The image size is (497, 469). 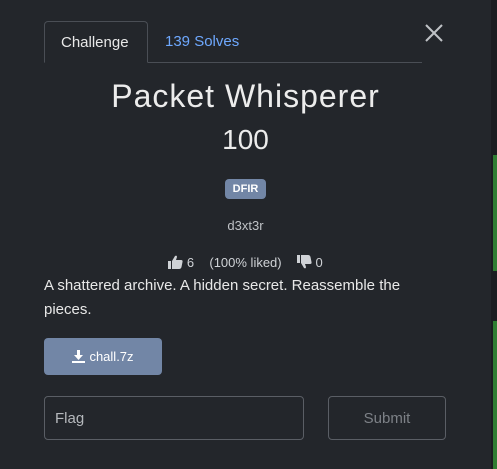 I want to click on thumbs-up-icon, so click(x=175, y=263).